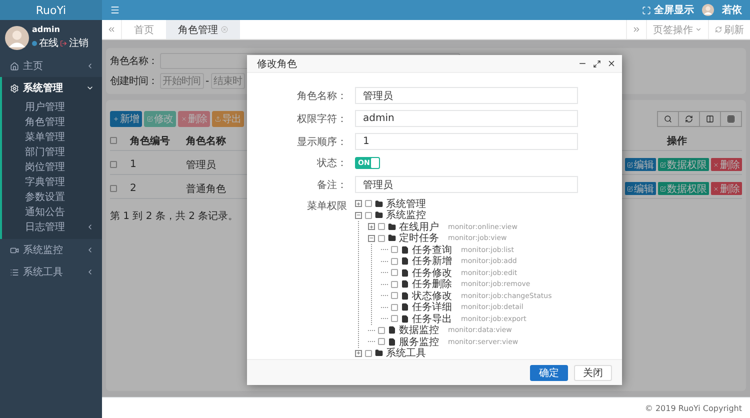 This screenshot has width=750, height=418. Describe the element at coordinates (134, 81) in the screenshot. I see `field-label: 创建时间：` at that location.